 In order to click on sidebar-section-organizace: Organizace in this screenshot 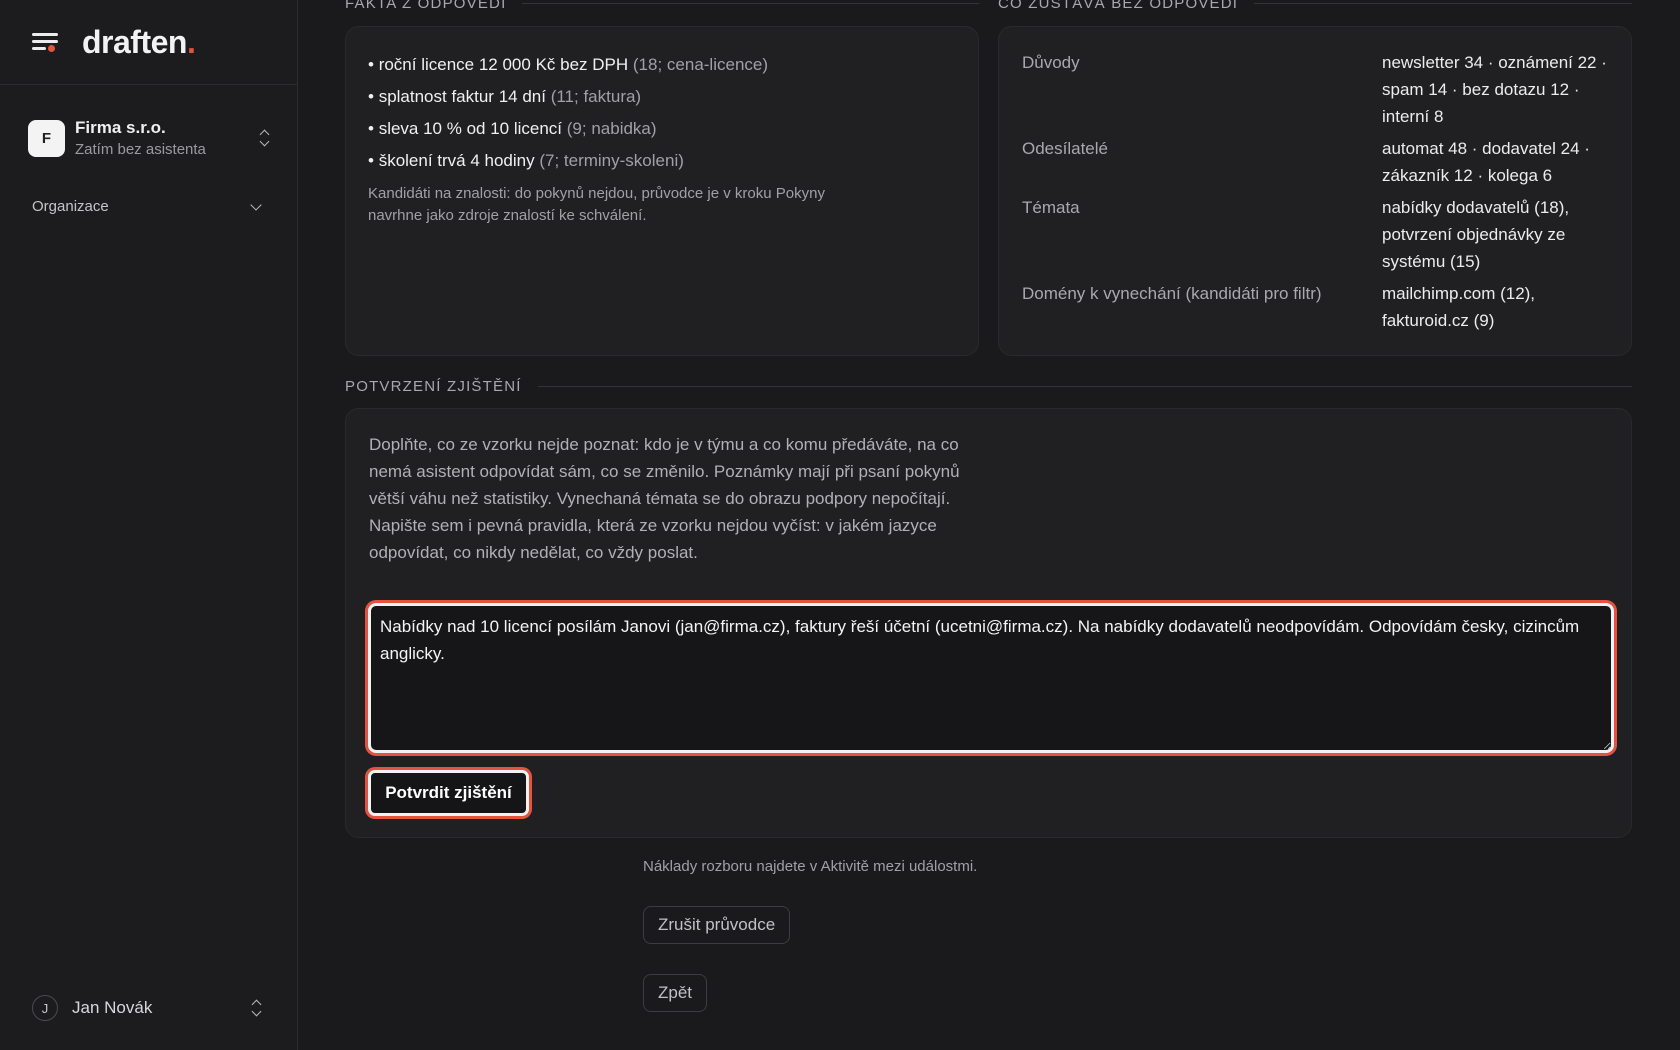, I will do `click(148, 206)`.